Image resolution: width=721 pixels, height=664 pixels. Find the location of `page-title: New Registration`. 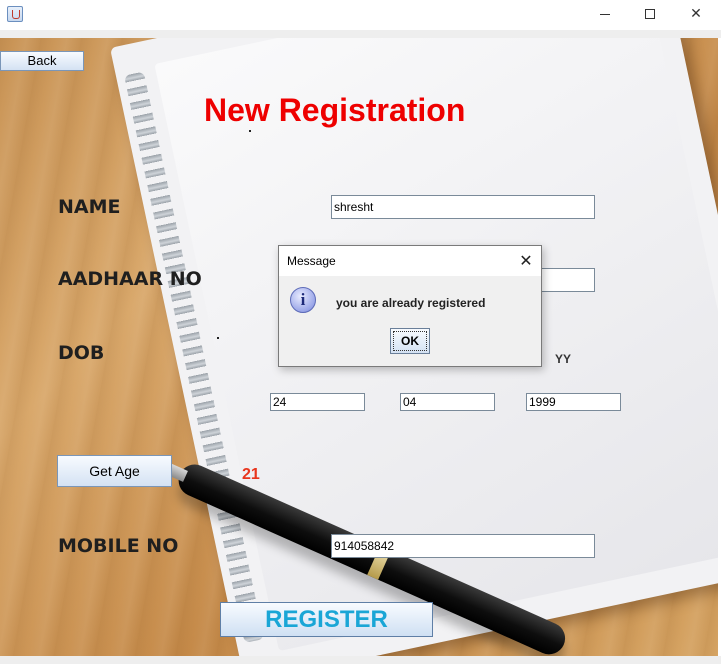

page-title: New Registration is located at coordinates (335, 110).